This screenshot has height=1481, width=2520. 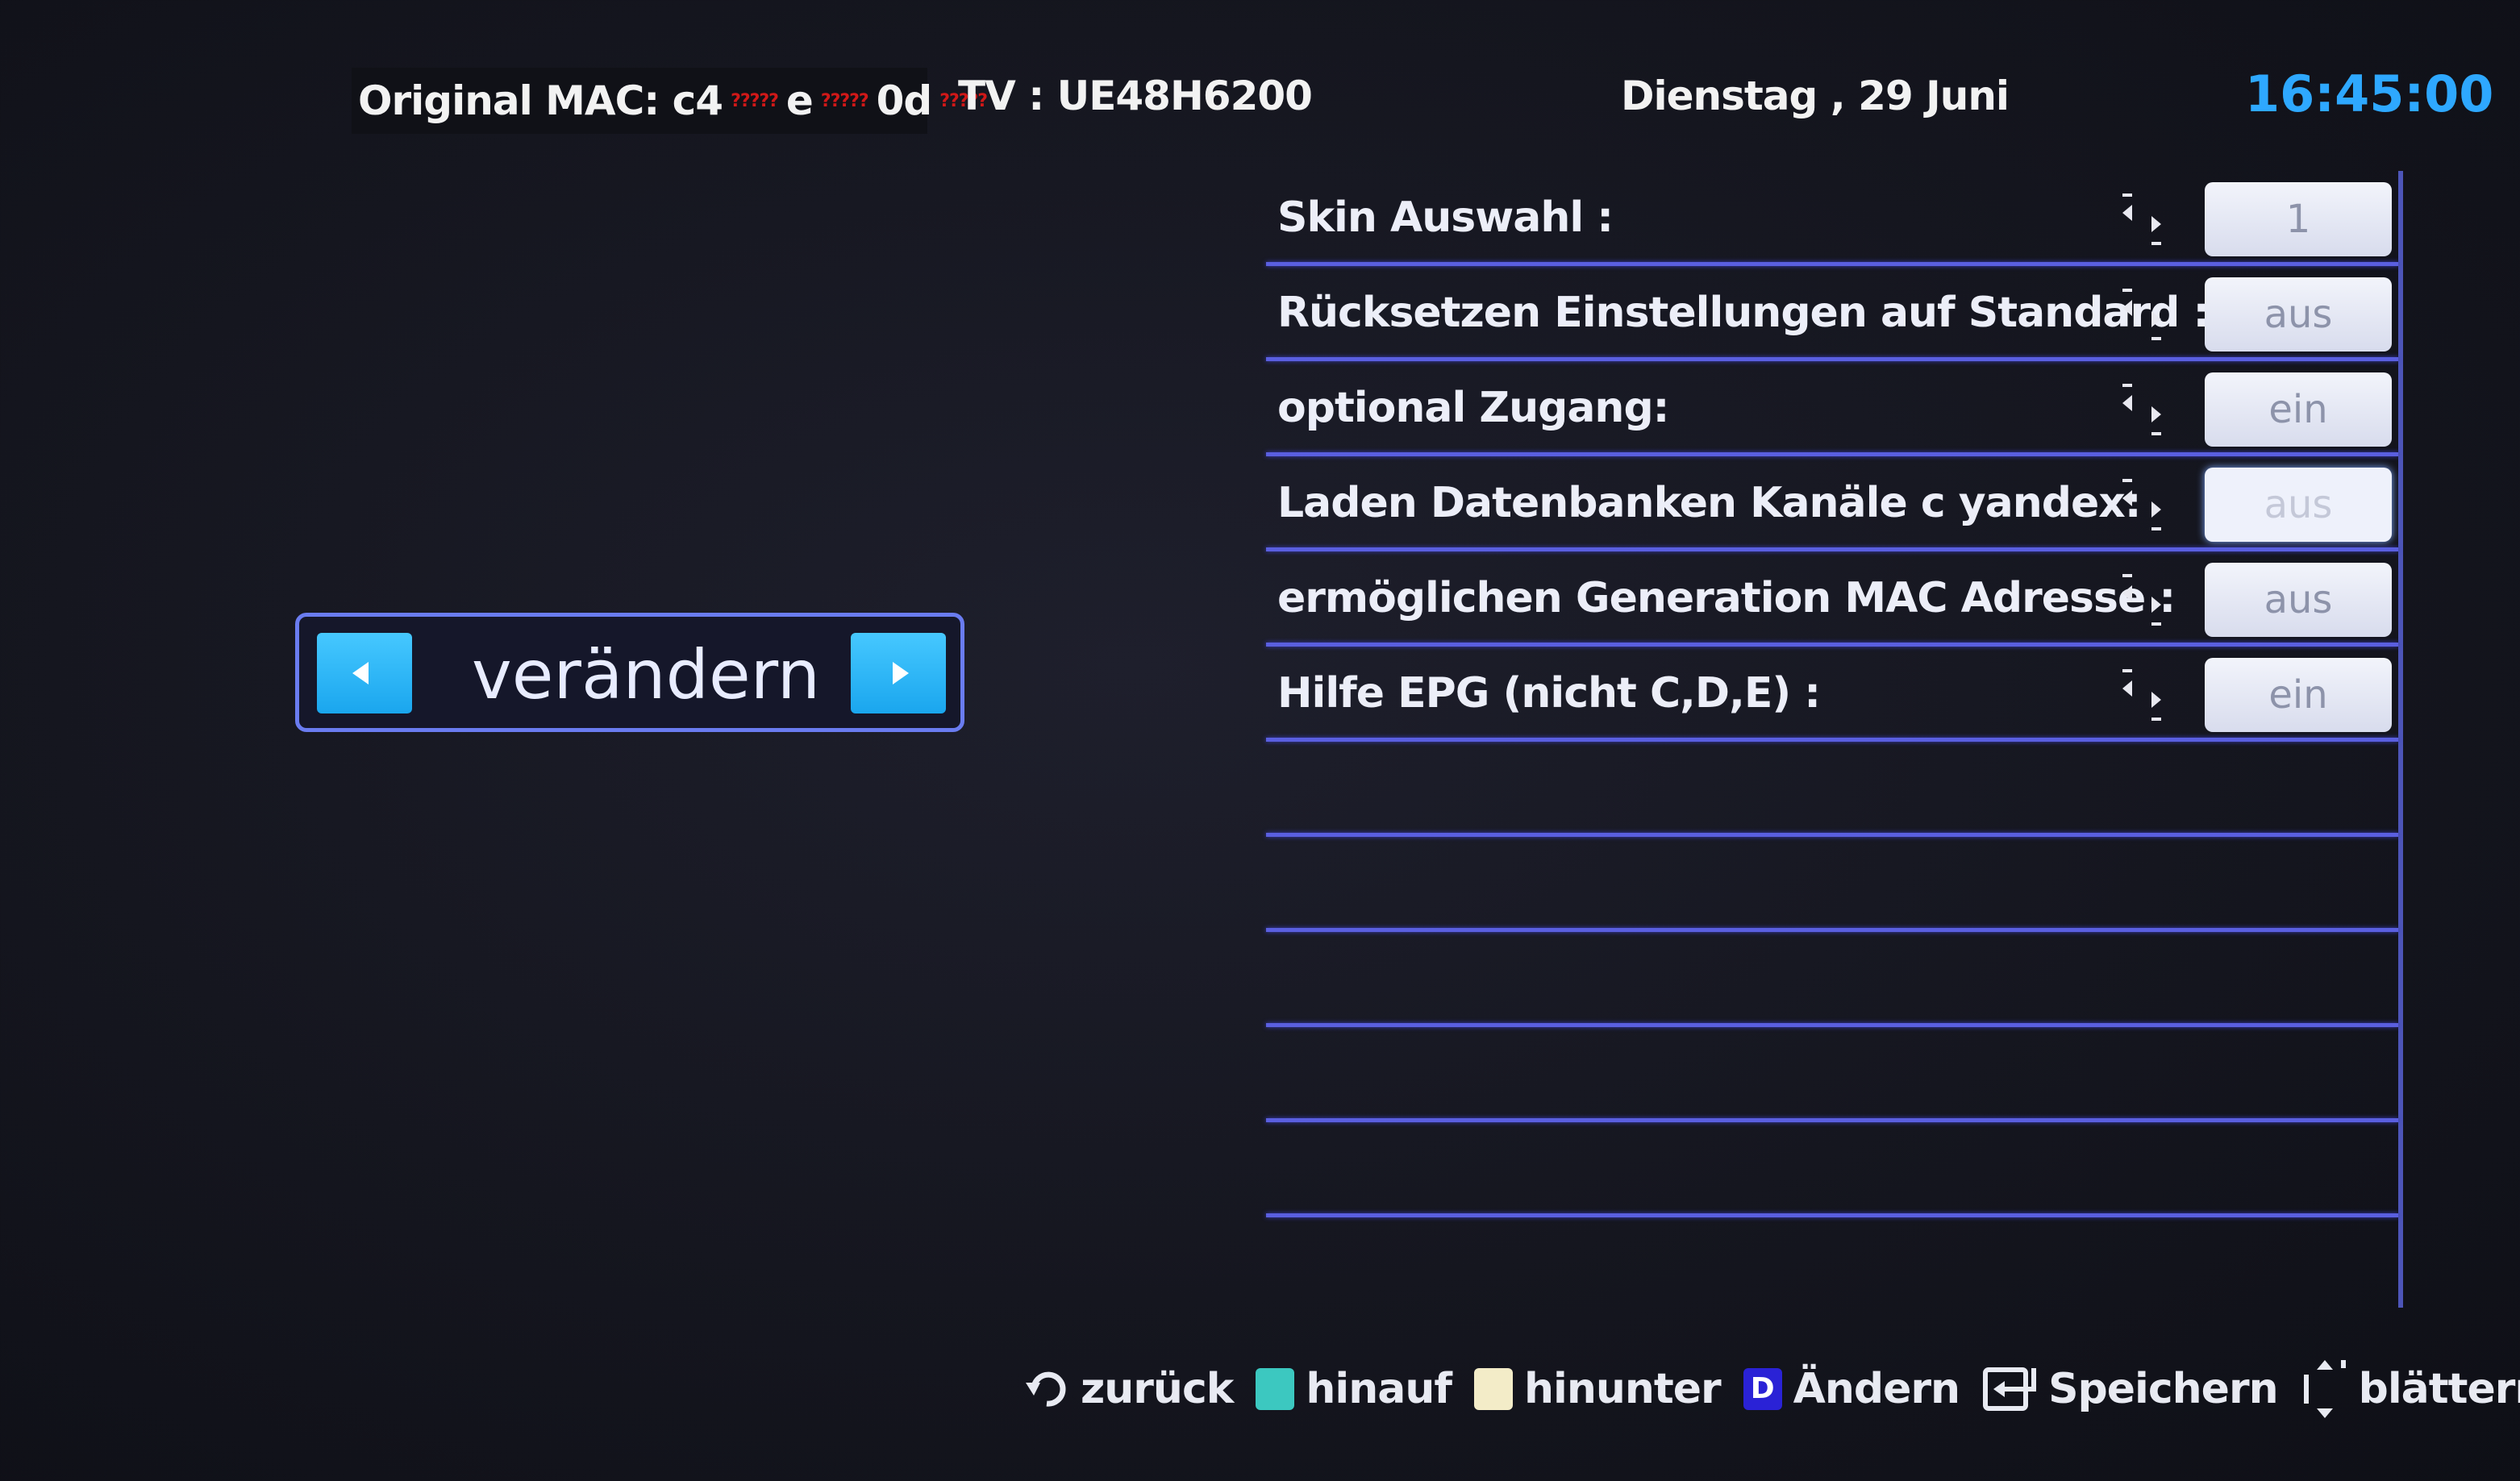 What do you see at coordinates (1622, 1389) in the screenshot?
I see `footer-down-label: hinunter` at bounding box center [1622, 1389].